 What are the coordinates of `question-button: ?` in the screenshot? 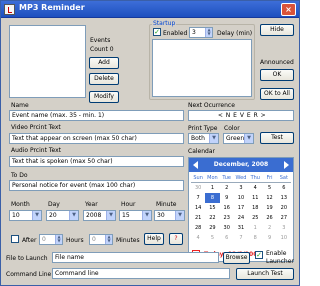 It's located at (176, 239).